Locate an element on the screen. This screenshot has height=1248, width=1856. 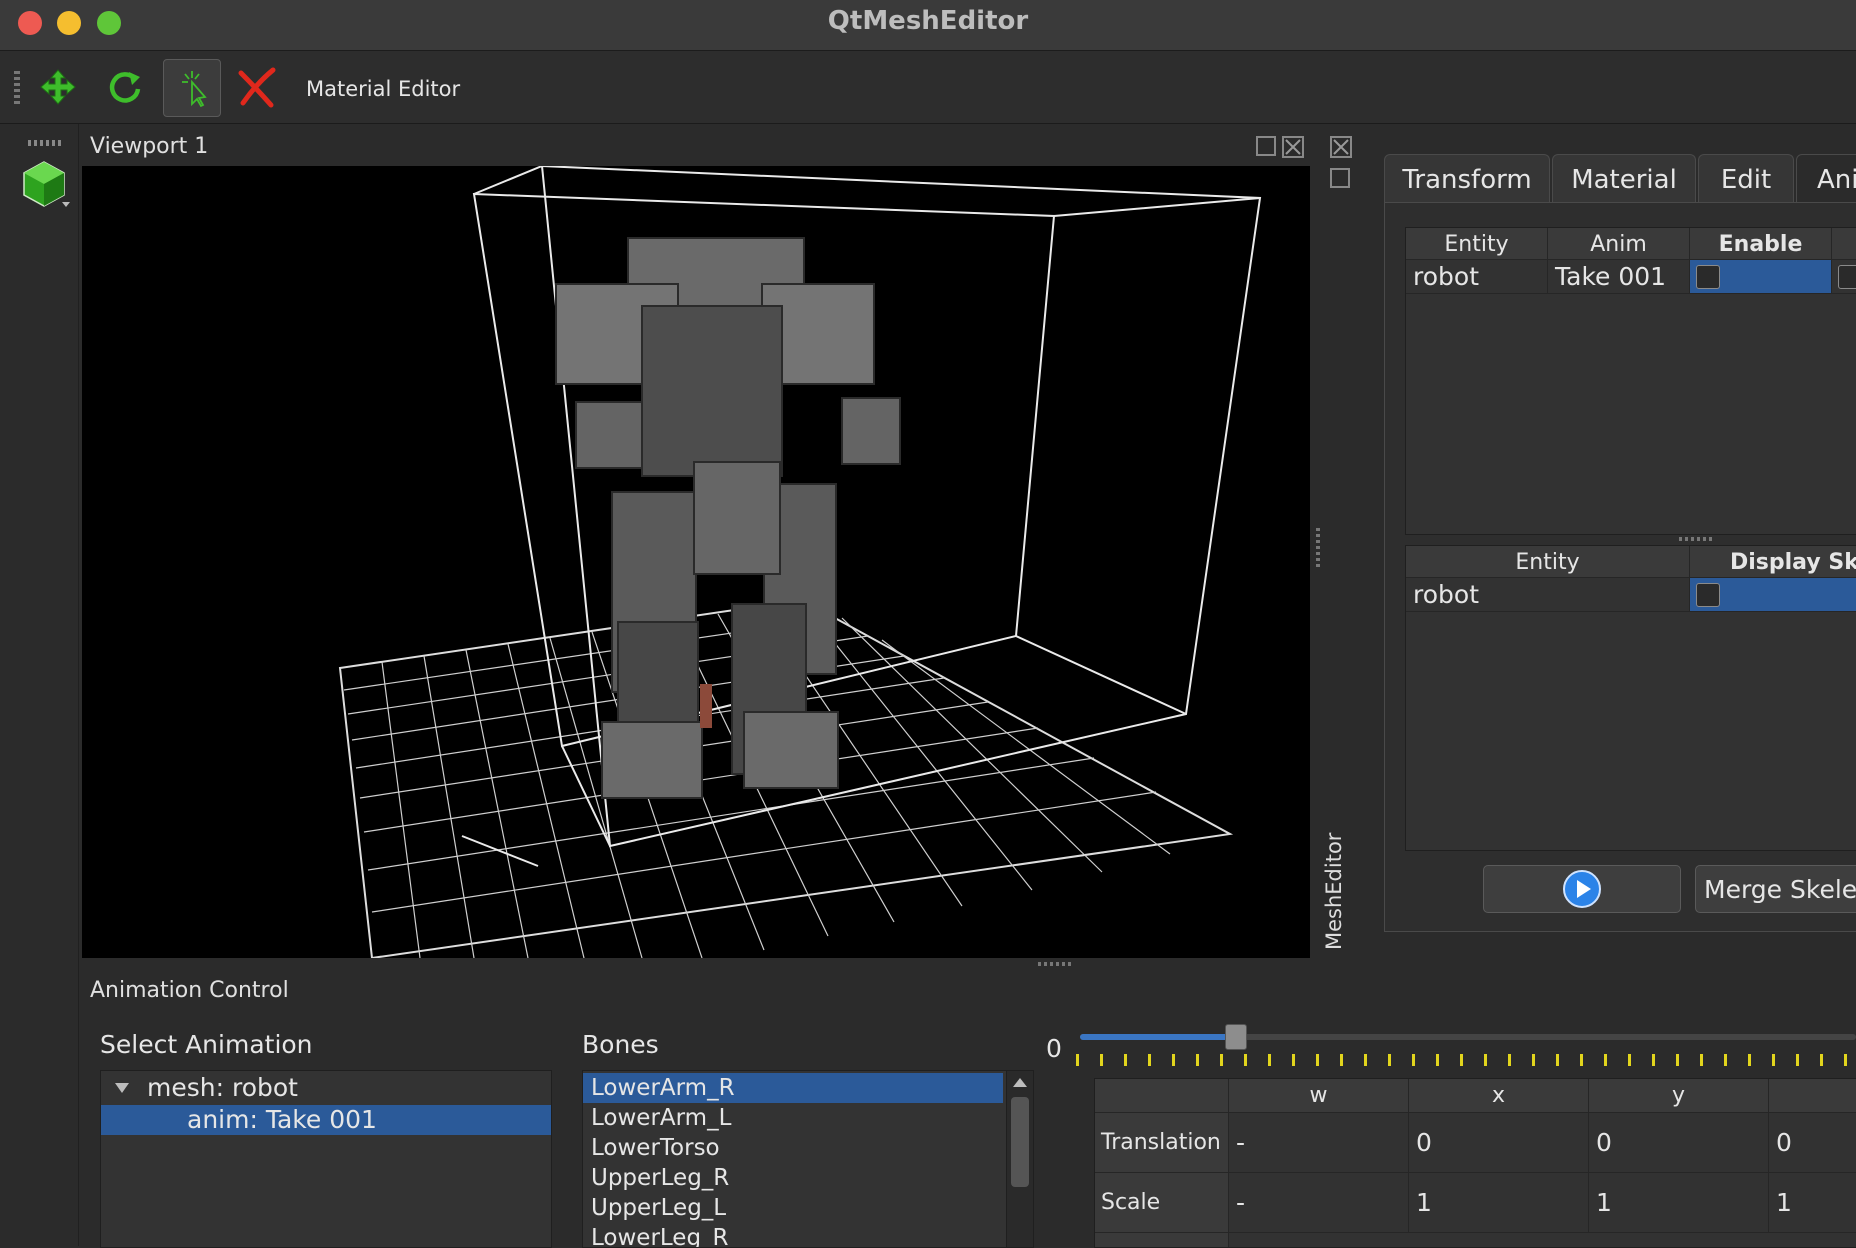
list-item: LowerLeg_R is located at coordinates (793, 1235).